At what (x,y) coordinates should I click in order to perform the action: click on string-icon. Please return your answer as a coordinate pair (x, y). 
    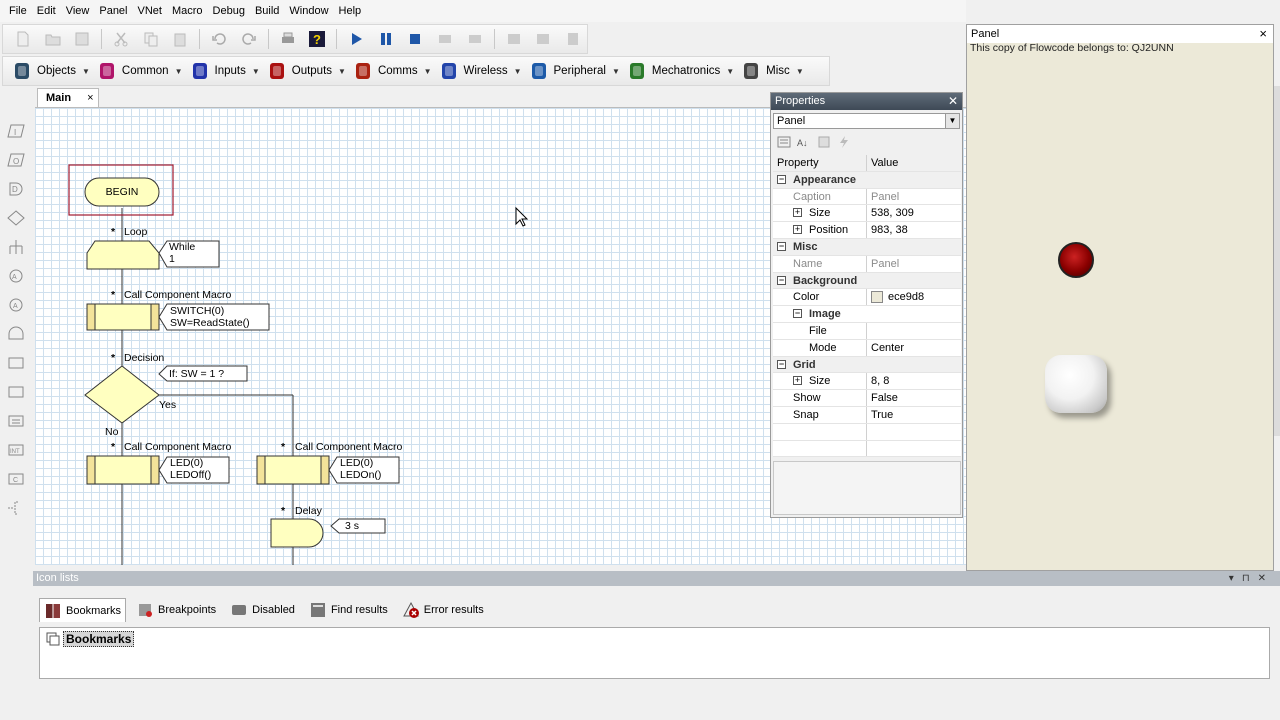
    Looking at the image, I should click on (16, 421).